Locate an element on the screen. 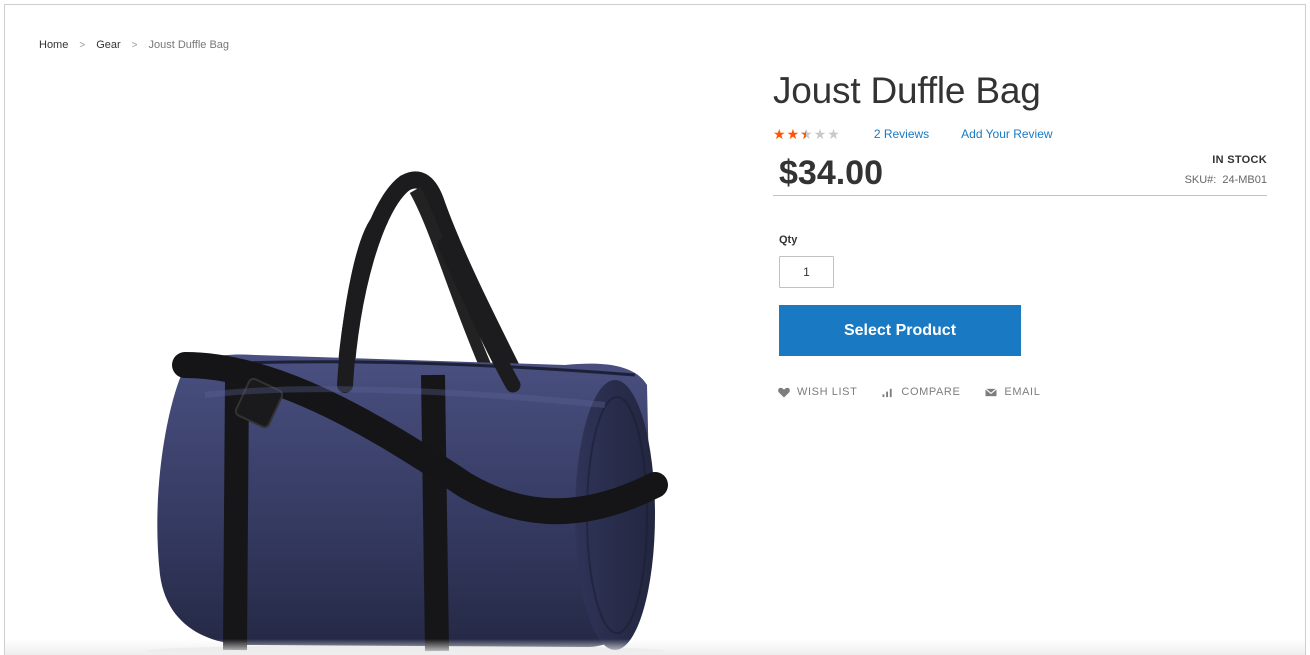  rating-summary: ★ ★ ★ ★ ★ 2 Reviews Add Your Review is located at coordinates (1020, 134).